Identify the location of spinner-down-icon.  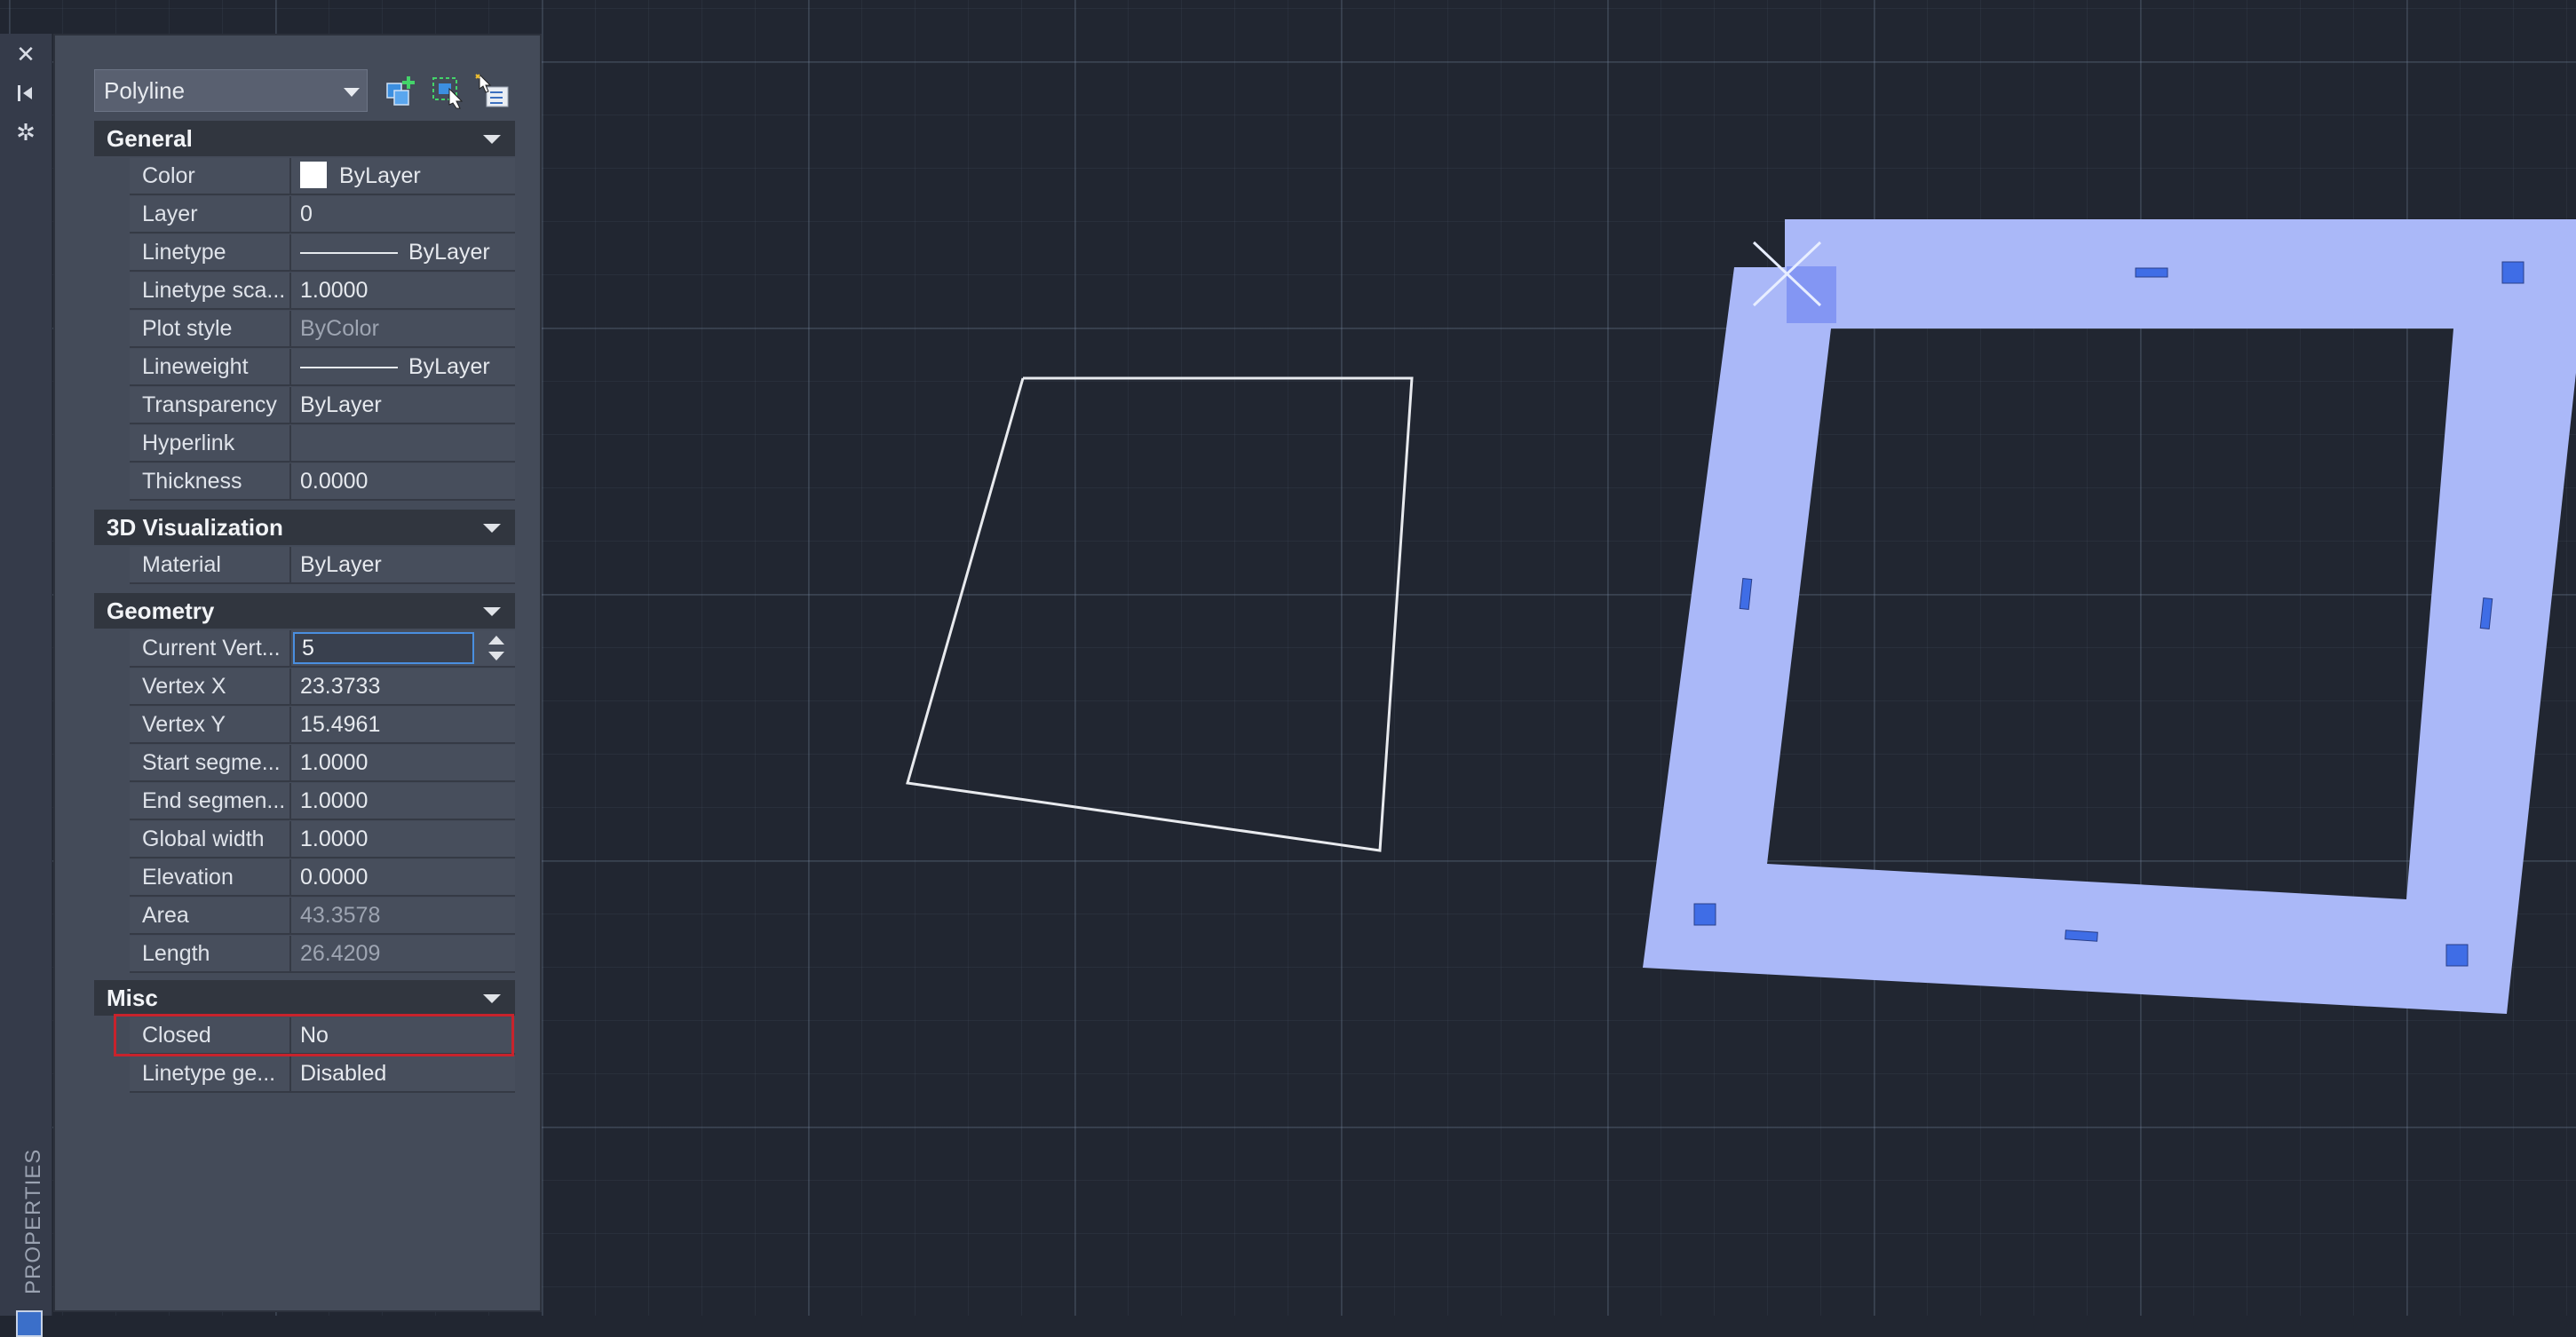
(496, 656).